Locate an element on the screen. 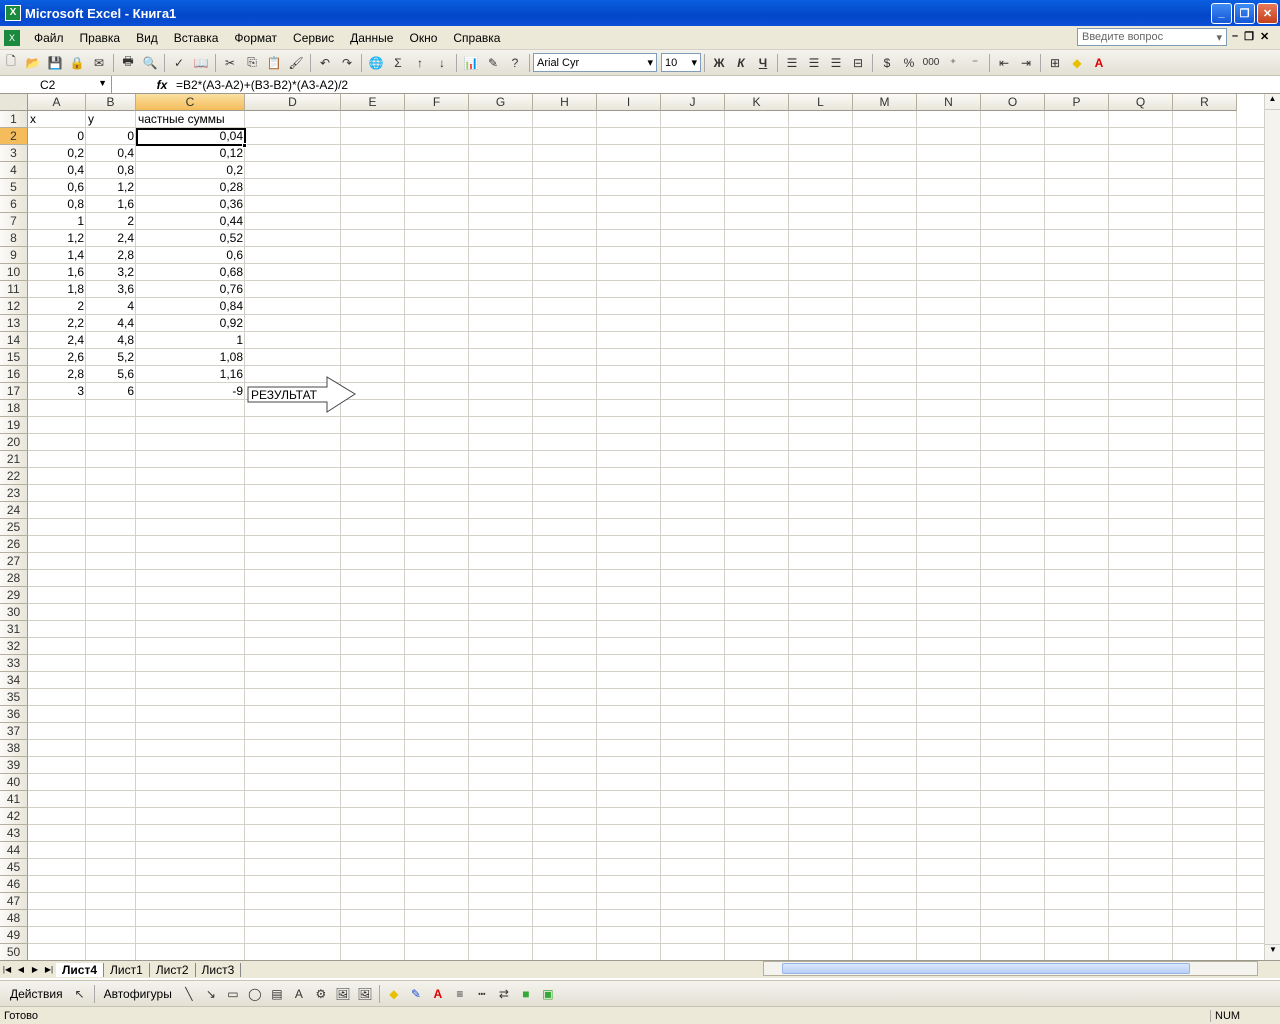 The image size is (1280, 1024). menu-view: Вид is located at coordinates (147, 38).